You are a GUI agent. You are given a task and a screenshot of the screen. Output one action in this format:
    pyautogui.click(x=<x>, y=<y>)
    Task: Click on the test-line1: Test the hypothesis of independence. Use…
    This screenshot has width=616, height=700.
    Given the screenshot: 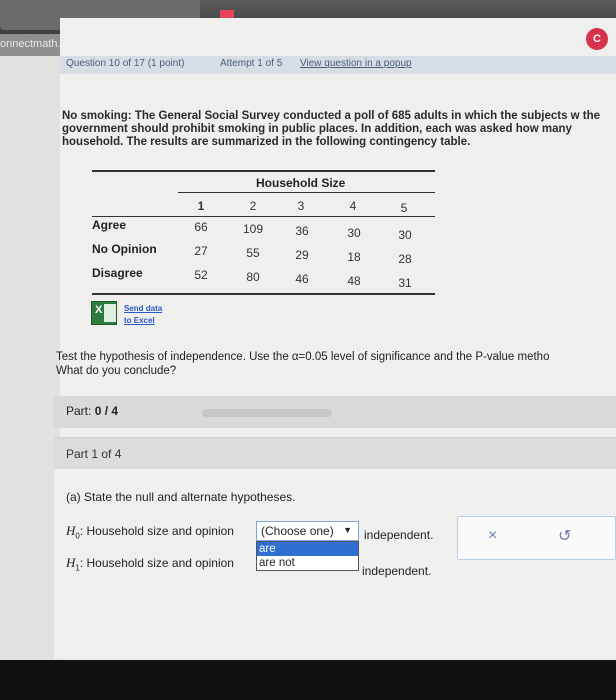 What is the action you would take?
    pyautogui.click(x=303, y=357)
    